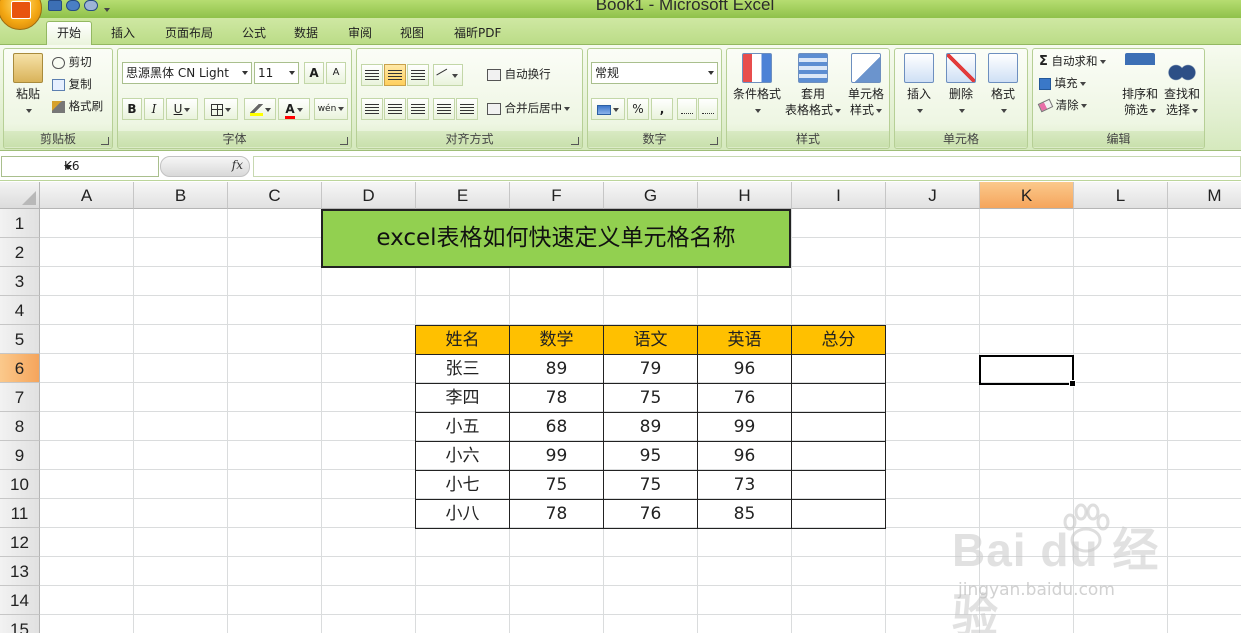  What do you see at coordinates (372, 109) in the screenshot?
I see `align-left-button` at bounding box center [372, 109].